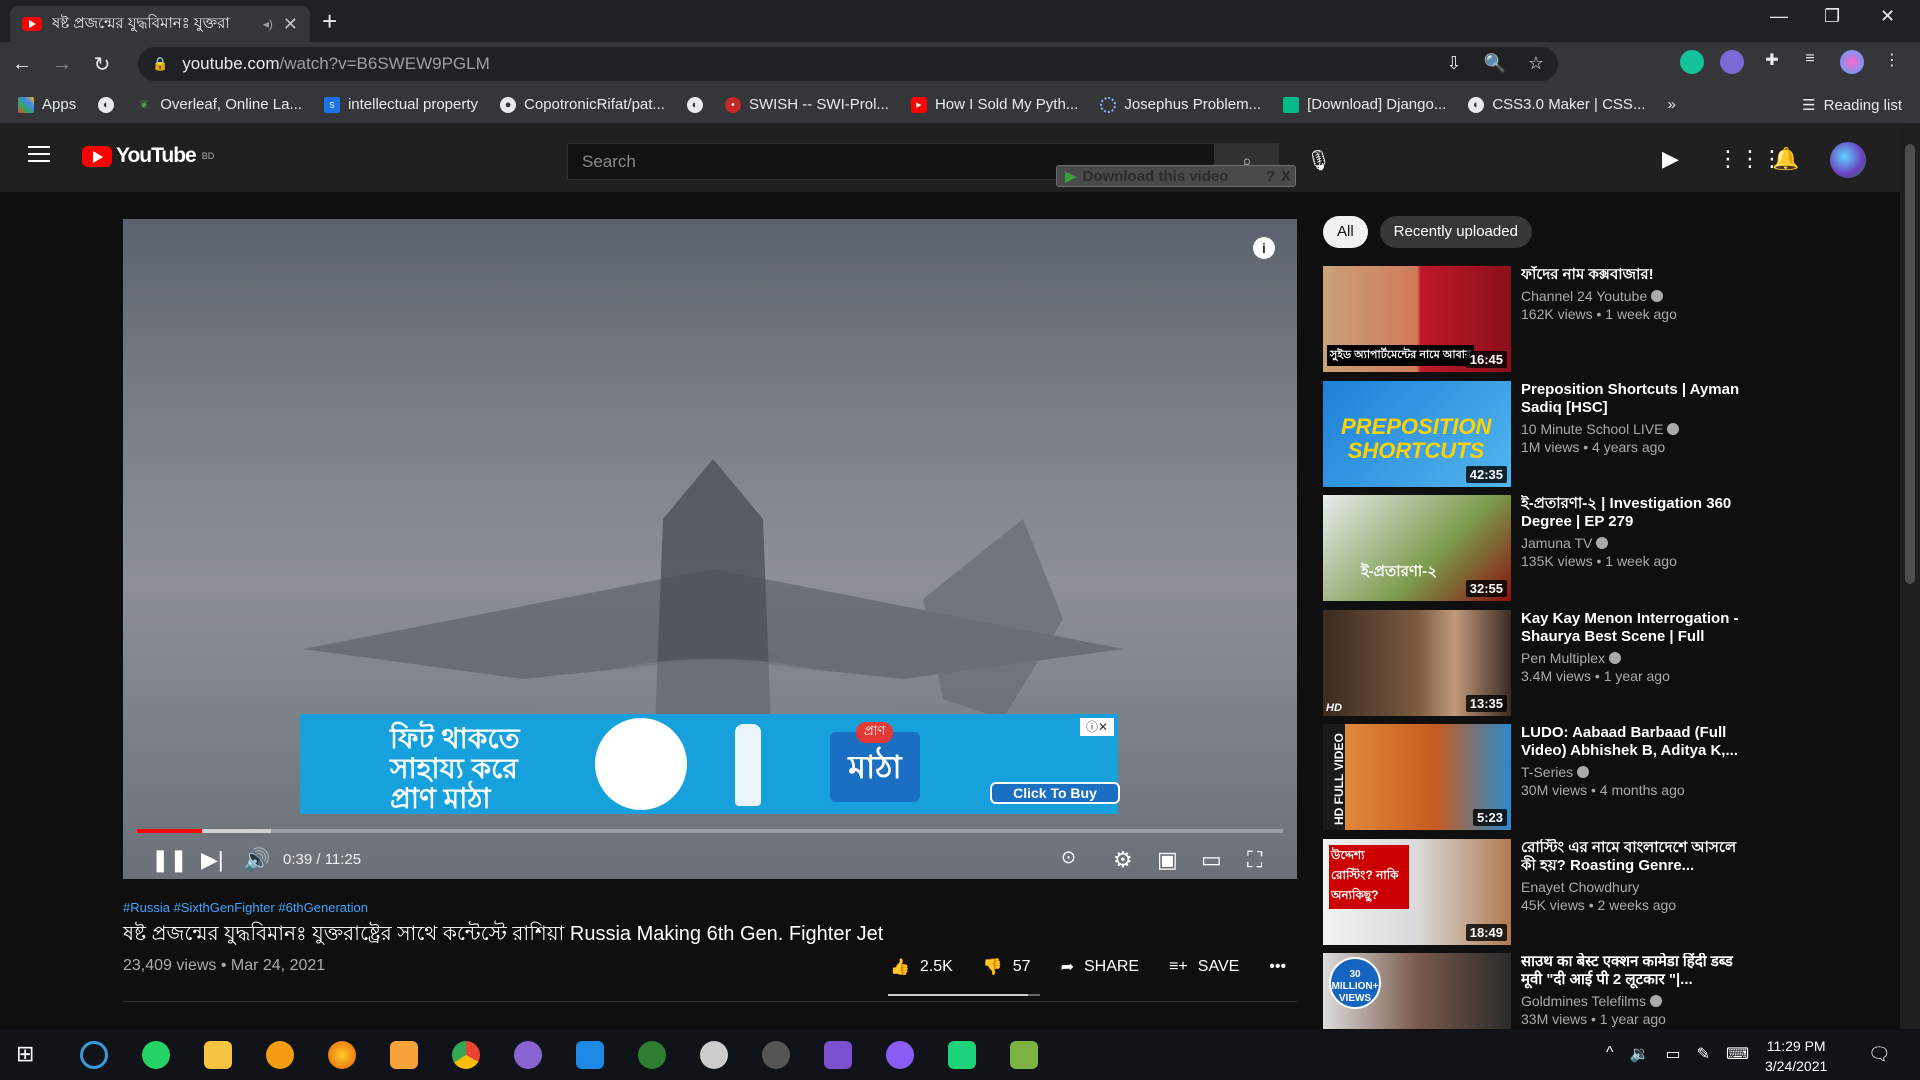  I want to click on file-explorer-icon, so click(218, 1055).